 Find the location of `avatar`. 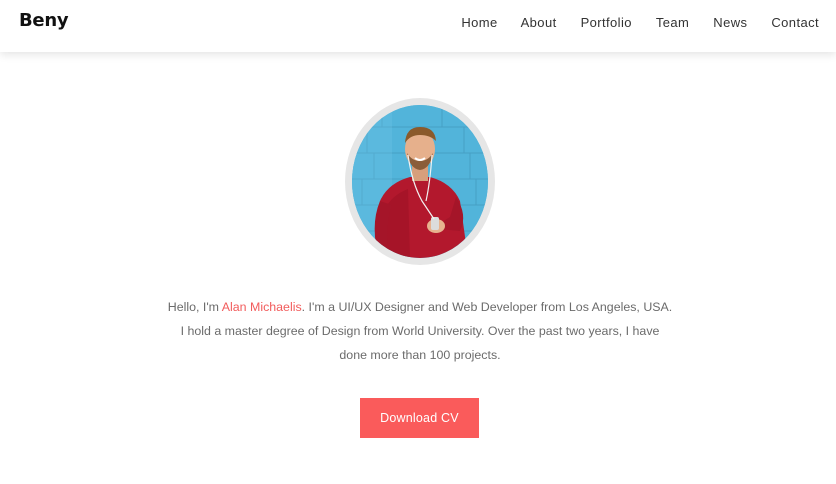

avatar is located at coordinates (420, 181).